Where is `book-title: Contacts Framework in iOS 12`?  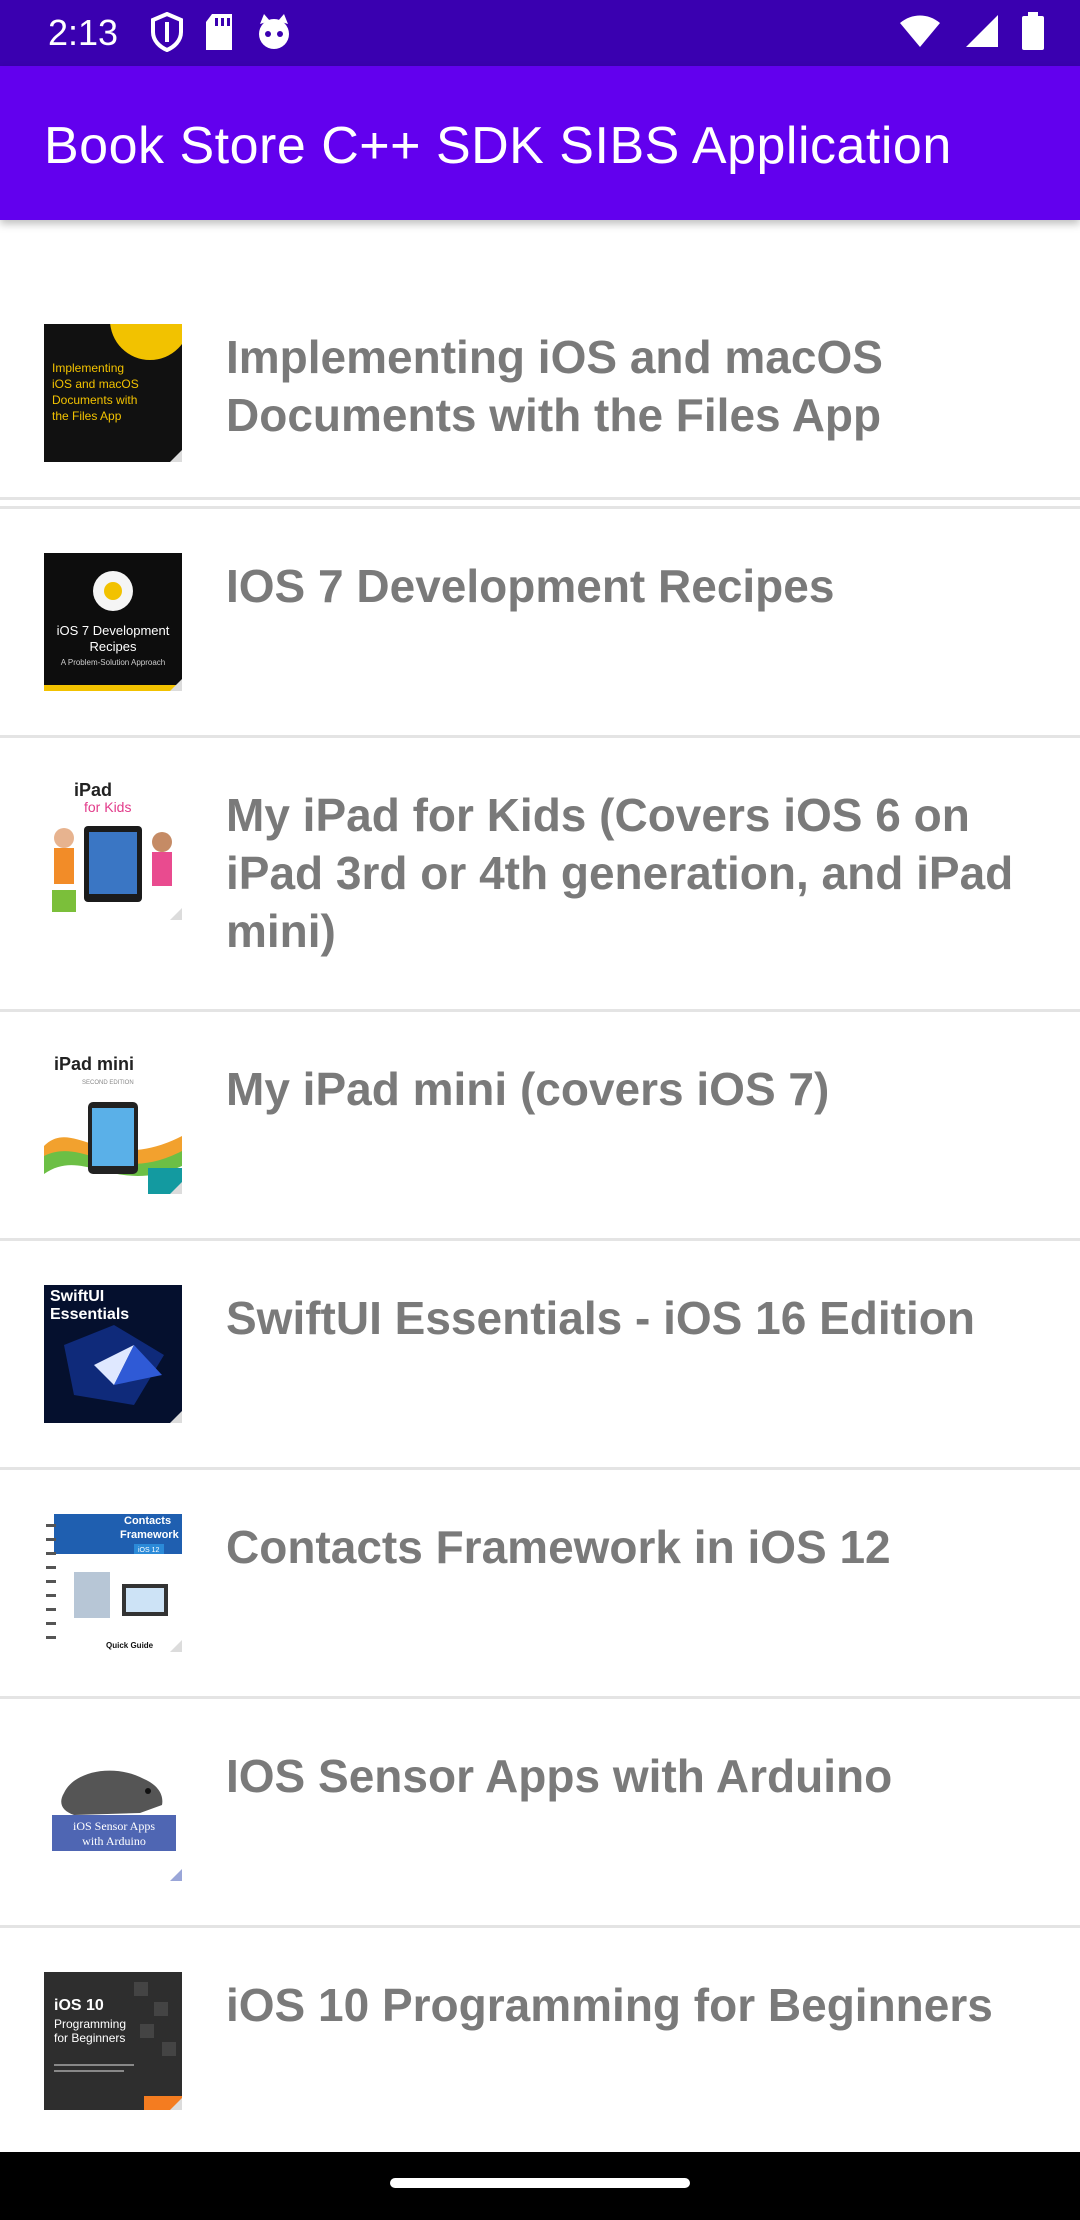
book-title: Contacts Framework in iOS 12 is located at coordinates (558, 1547).